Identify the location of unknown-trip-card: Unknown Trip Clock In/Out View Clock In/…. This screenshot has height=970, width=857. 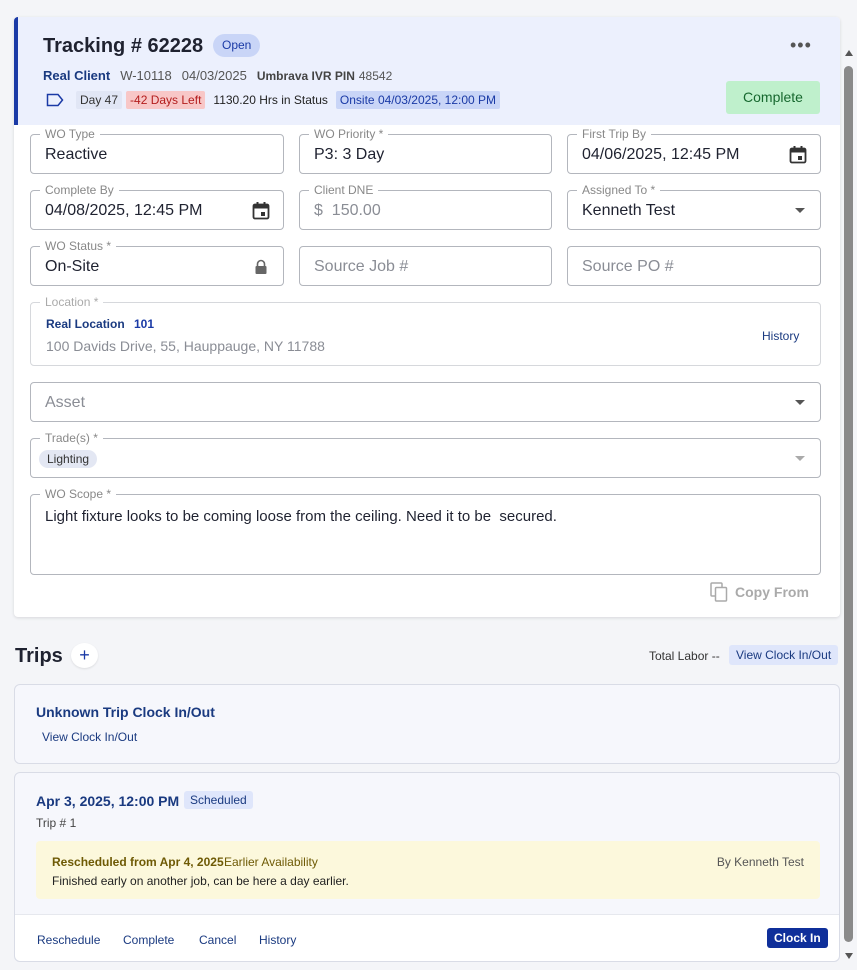
(427, 724).